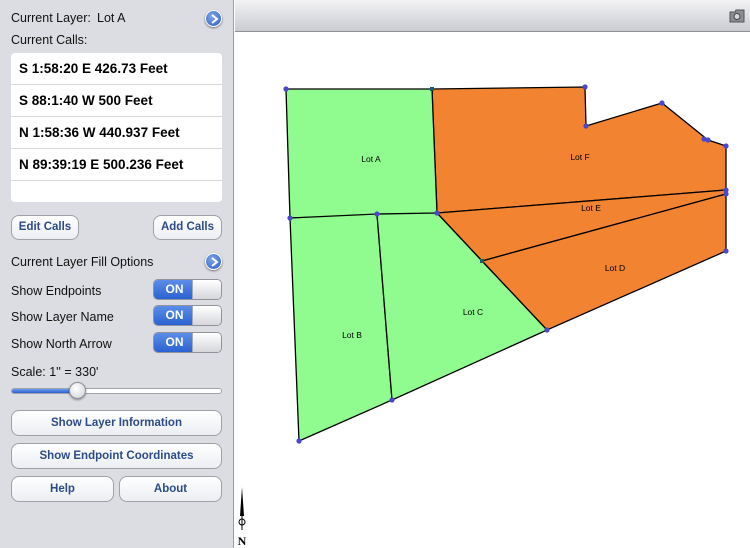 The image size is (750, 548). What do you see at coordinates (737, 16) in the screenshot?
I see `camera-folder-icon` at bounding box center [737, 16].